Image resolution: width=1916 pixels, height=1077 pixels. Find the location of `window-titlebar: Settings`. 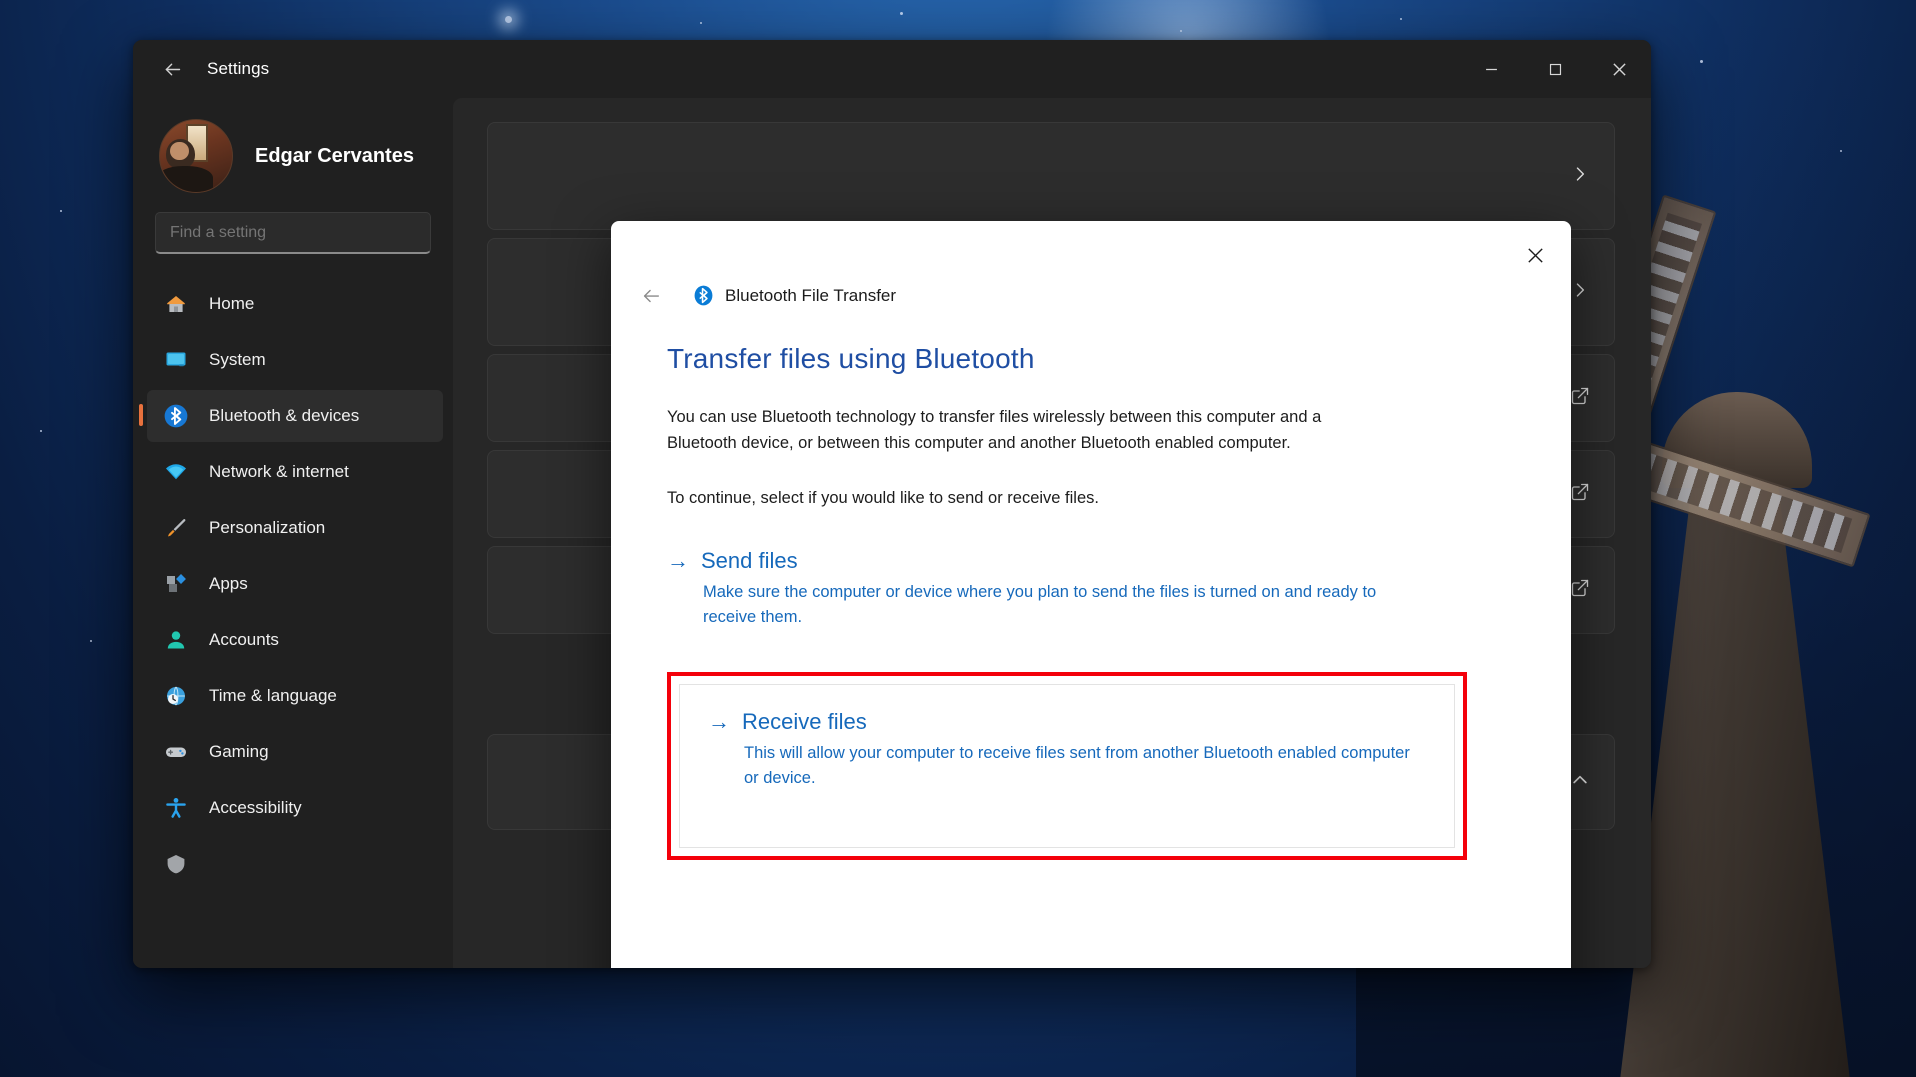

window-titlebar: Settings is located at coordinates (892, 69).